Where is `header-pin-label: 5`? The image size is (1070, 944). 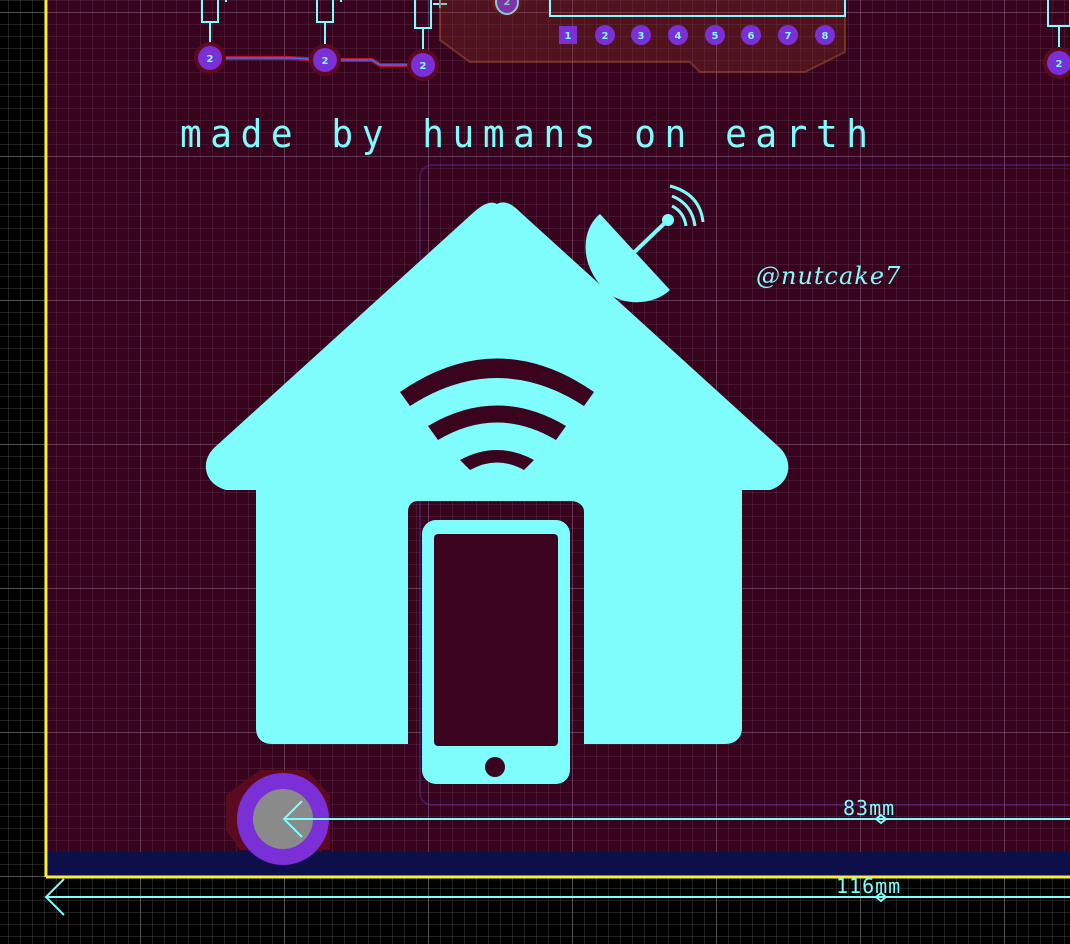
header-pin-label: 5 is located at coordinates (715, 36).